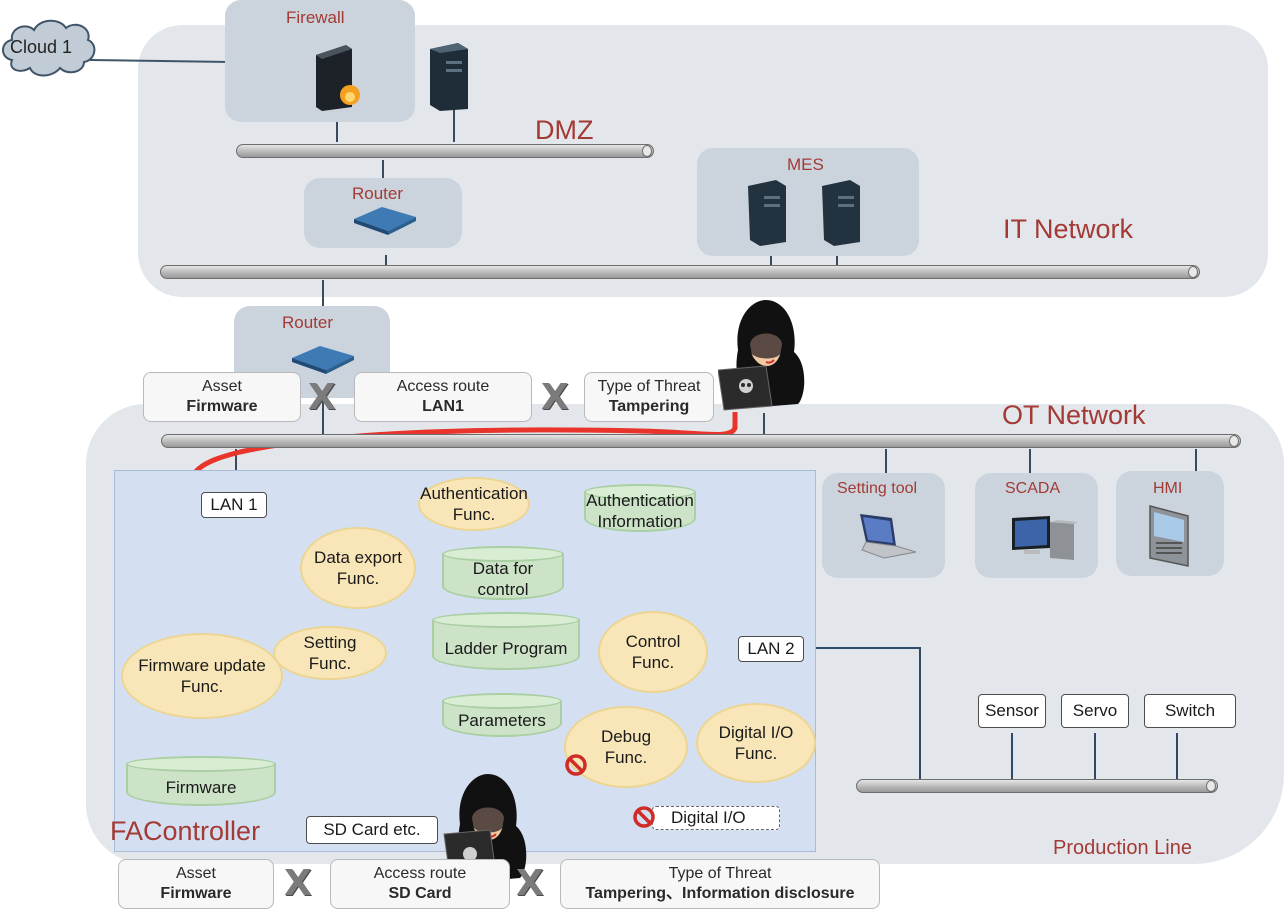 The height and width of the screenshot is (910, 1284). Describe the element at coordinates (720, 893) in the screenshot. I see `threat2-type-value: Tampering、Information disclosure` at that location.